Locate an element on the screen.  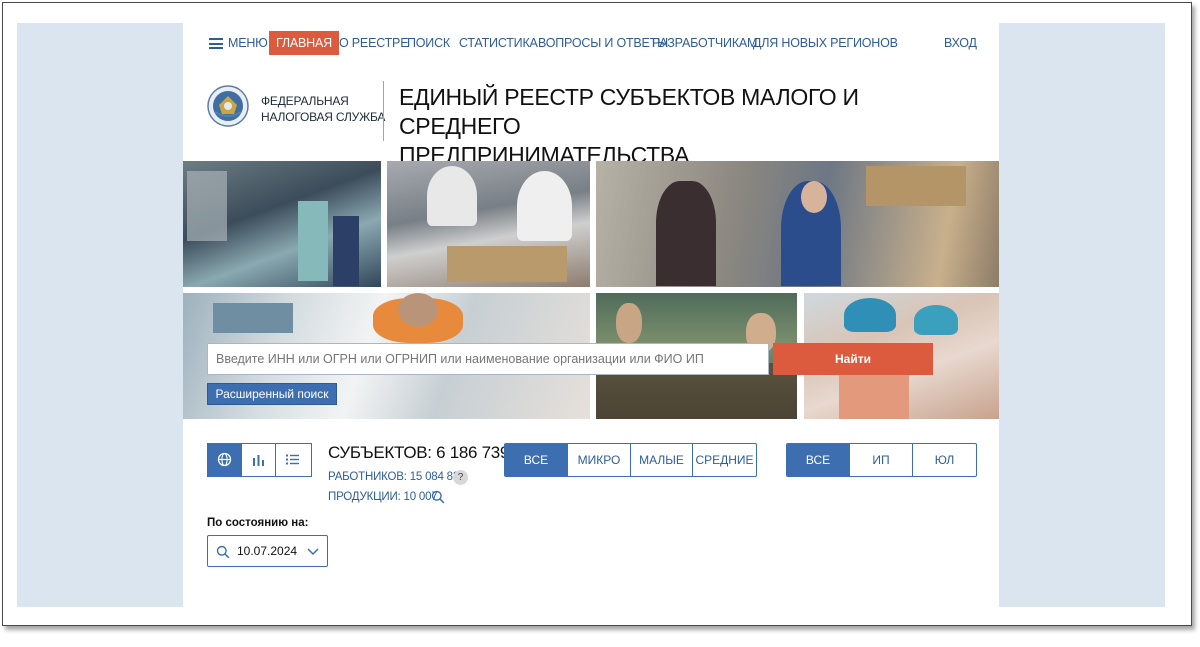
nav-developers: РАЗРАБОТЧИКАМ is located at coordinates (704, 43).